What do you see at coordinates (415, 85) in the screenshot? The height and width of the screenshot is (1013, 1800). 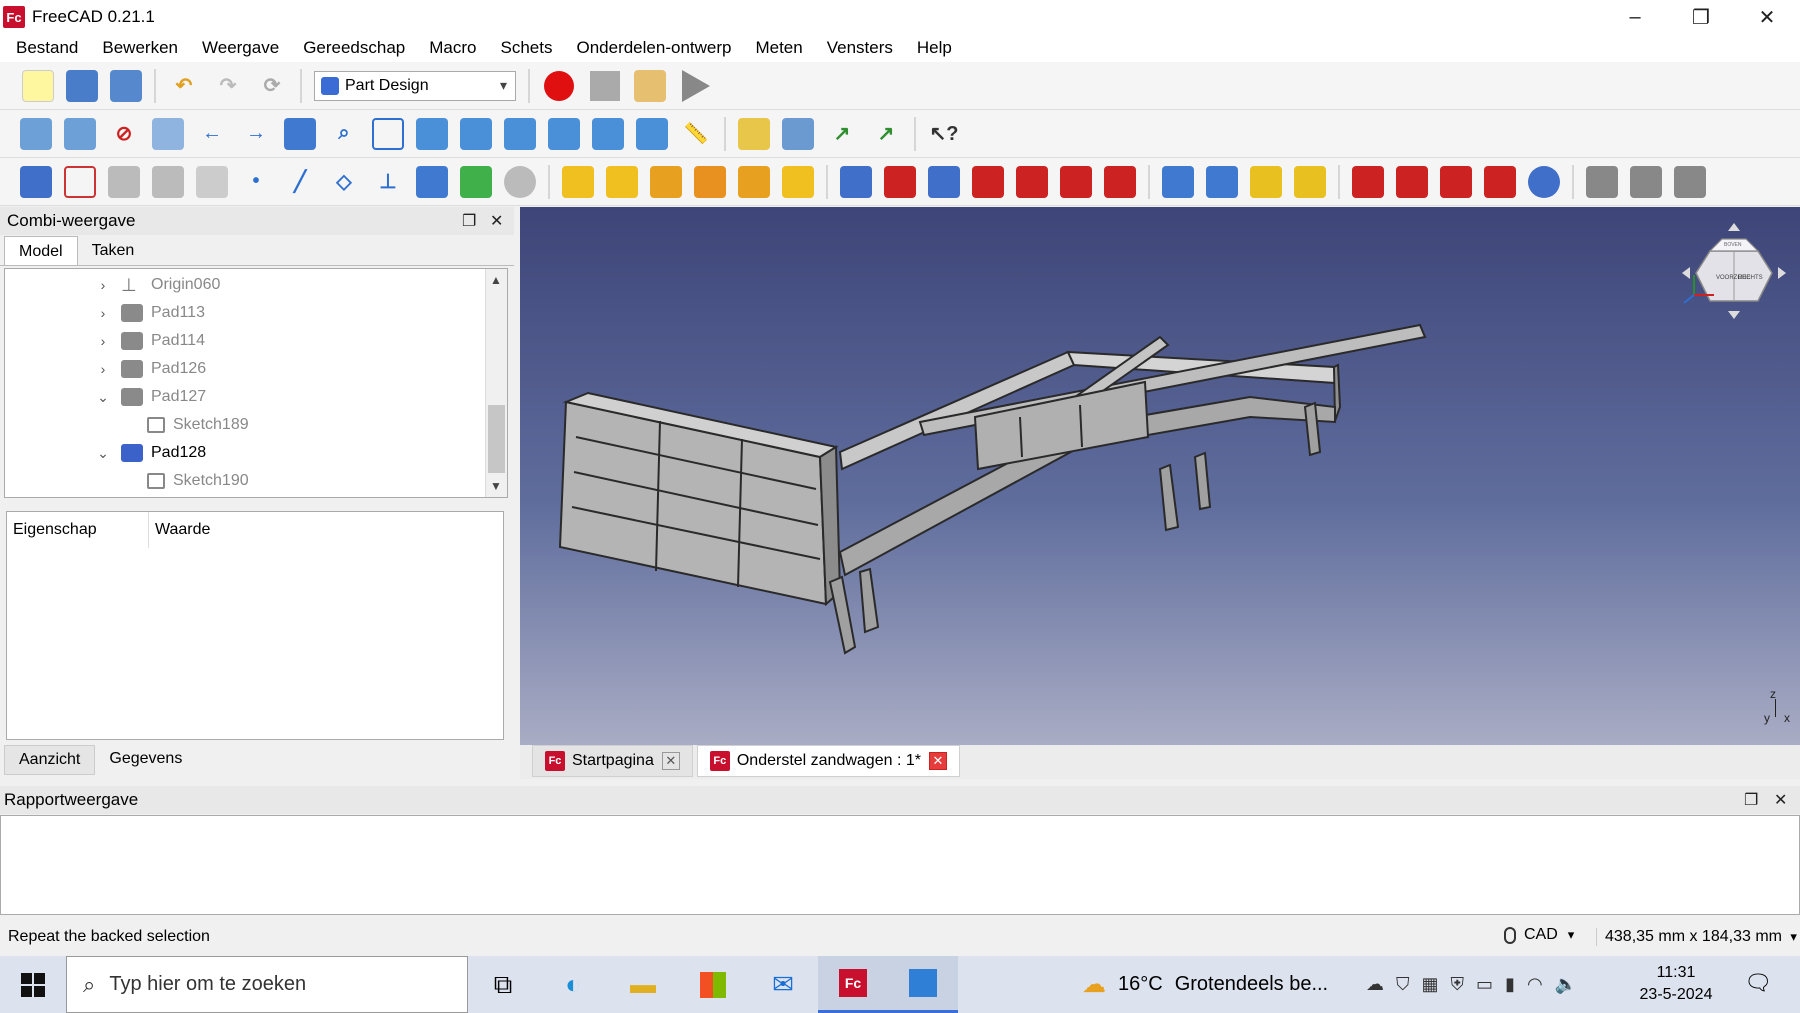 I see `workbench-selector: Part Design ▾` at bounding box center [415, 85].